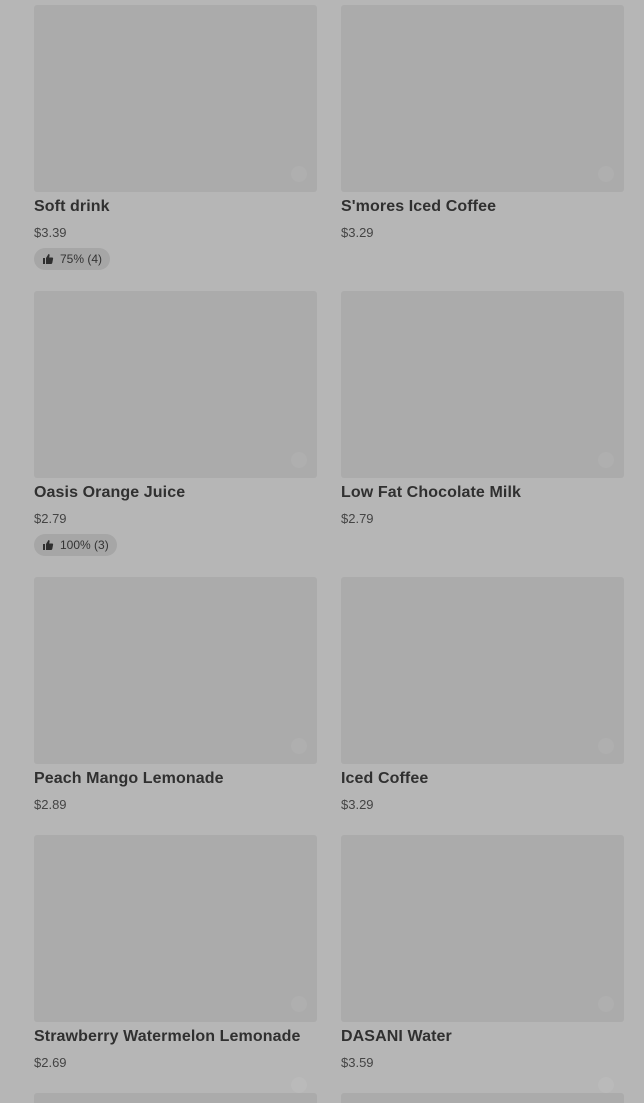  What do you see at coordinates (50, 232) in the screenshot?
I see `item-price: $3.39` at bounding box center [50, 232].